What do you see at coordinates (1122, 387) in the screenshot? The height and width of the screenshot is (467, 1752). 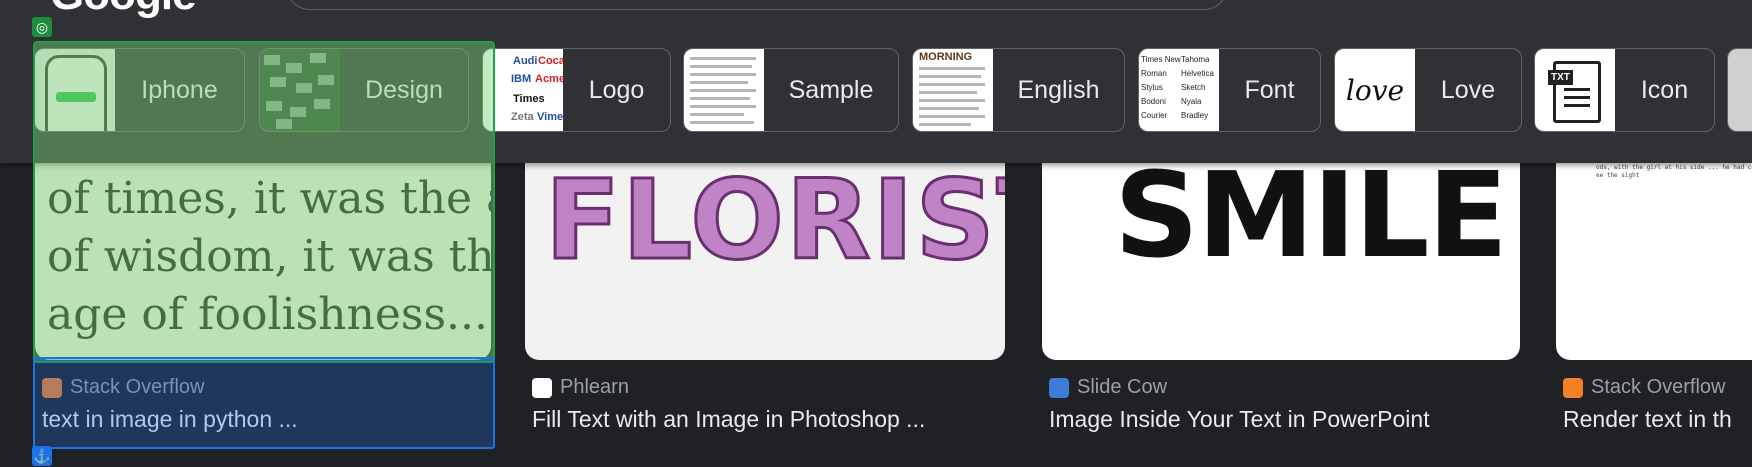 I see `source-name: Slide Cow` at bounding box center [1122, 387].